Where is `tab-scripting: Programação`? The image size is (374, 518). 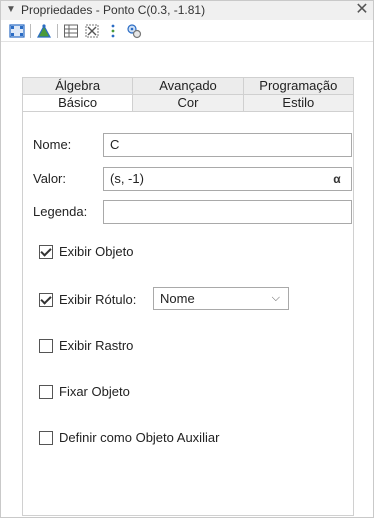 tab-scripting: Programação is located at coordinates (298, 85).